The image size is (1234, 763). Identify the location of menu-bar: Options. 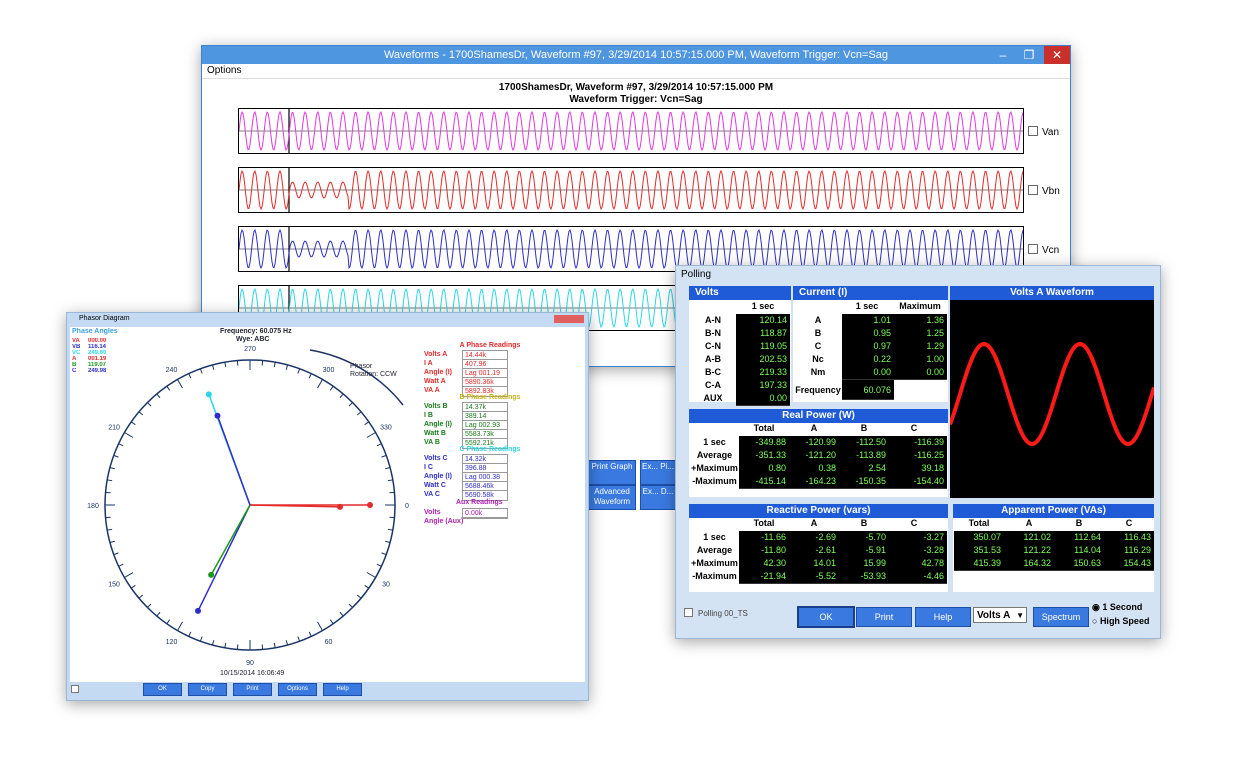
(636, 71).